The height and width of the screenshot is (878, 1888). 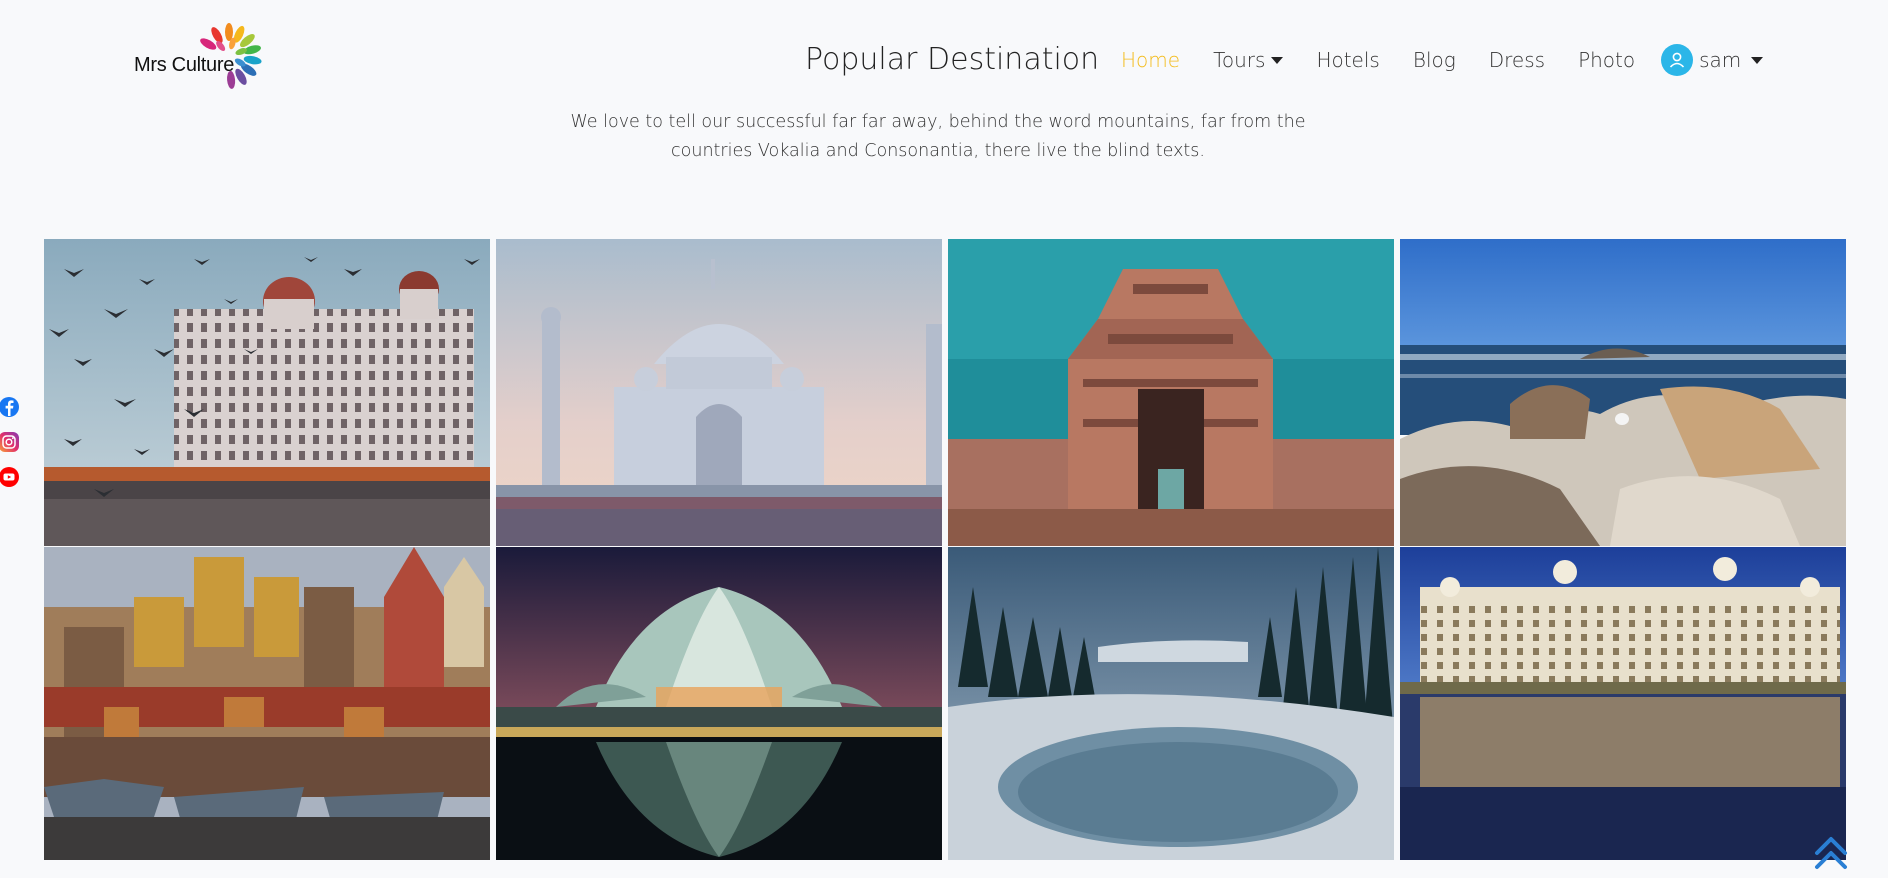 I want to click on photo-rocky-seashore, so click(x=1623, y=392).